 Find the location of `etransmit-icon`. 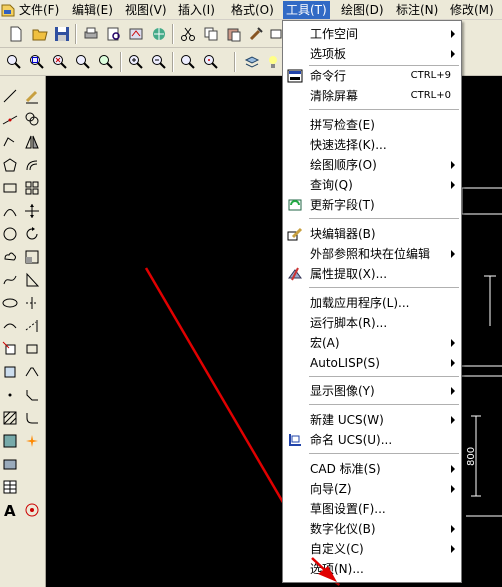

etransmit-icon is located at coordinates (159, 34).